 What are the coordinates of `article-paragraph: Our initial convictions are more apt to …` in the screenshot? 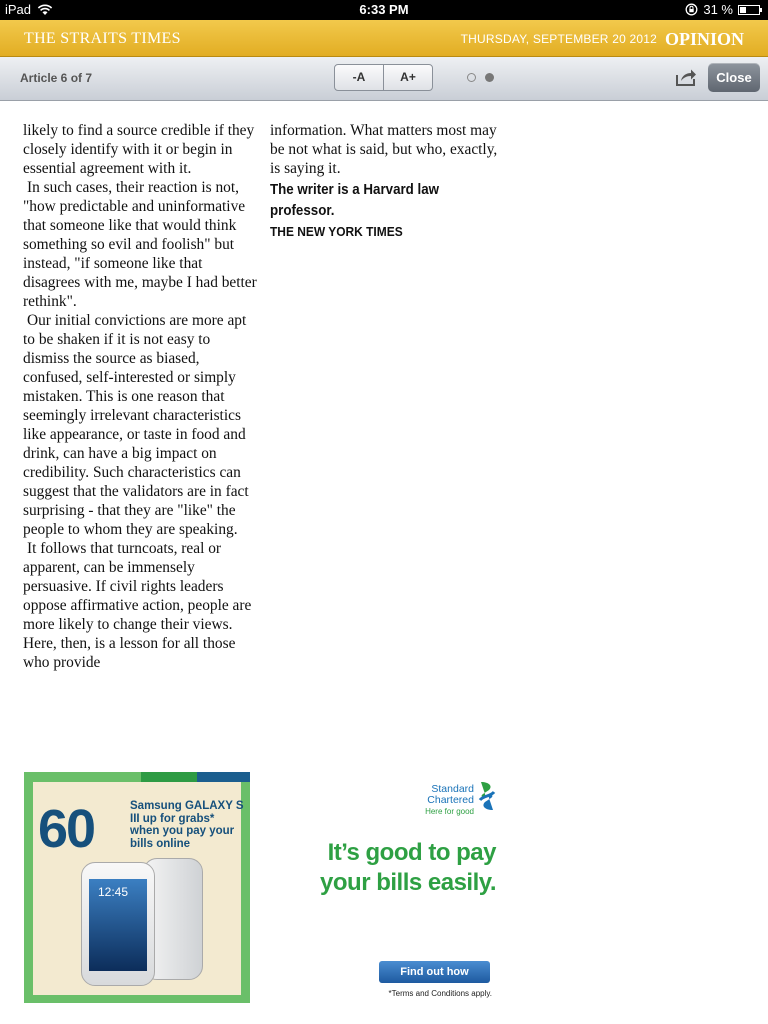 It's located at (136, 425).